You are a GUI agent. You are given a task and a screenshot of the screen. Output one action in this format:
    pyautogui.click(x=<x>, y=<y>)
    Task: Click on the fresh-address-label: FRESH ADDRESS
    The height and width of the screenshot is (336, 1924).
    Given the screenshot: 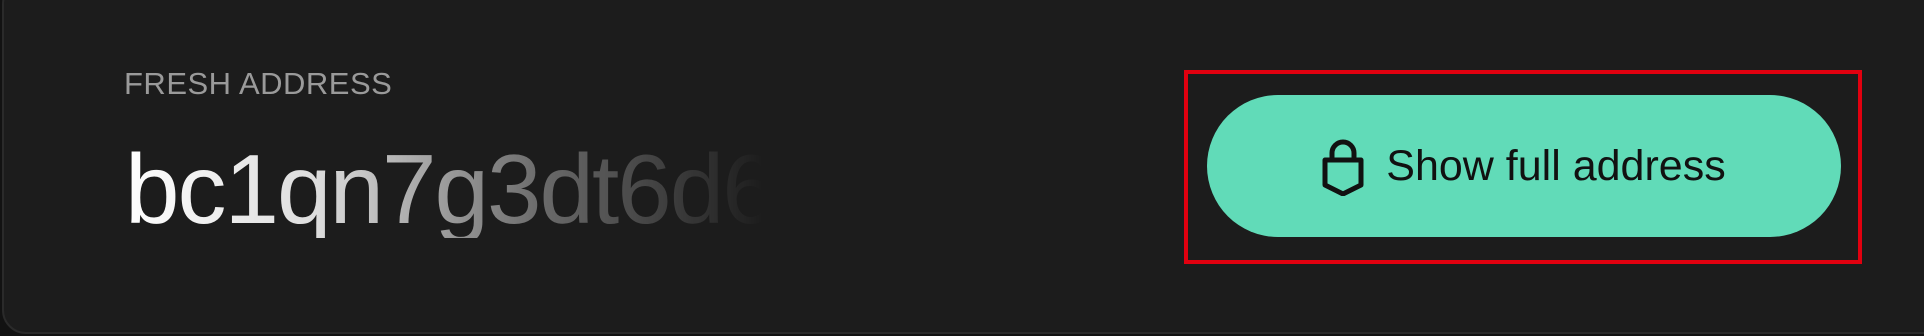 What is the action you would take?
    pyautogui.click(x=258, y=83)
    